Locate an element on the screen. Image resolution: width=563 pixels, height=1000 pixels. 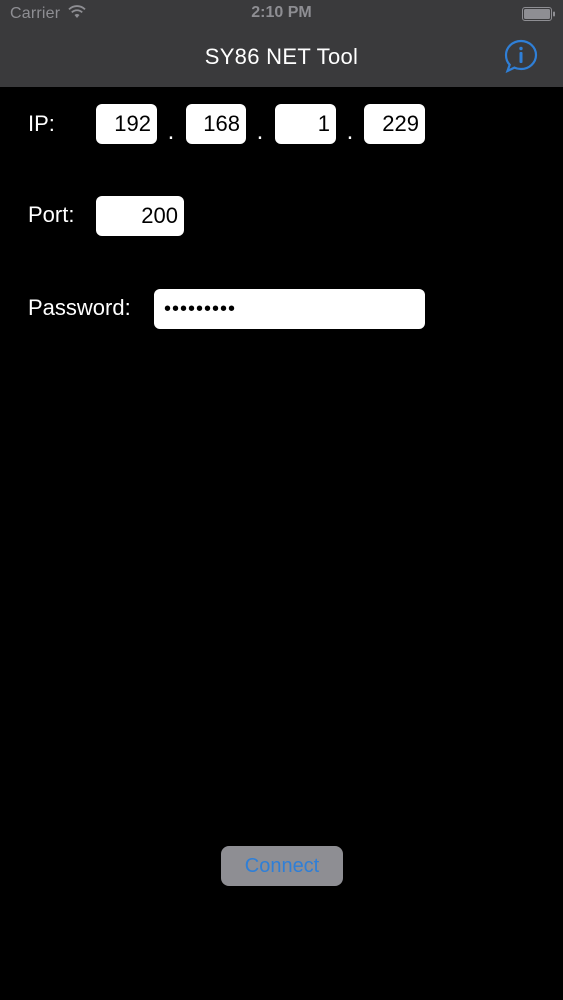
connect-button: Connect is located at coordinates (282, 866).